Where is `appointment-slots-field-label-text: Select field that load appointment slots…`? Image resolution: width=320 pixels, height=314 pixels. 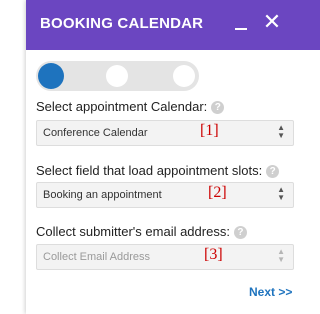 appointment-slots-field-label-text: Select field that load appointment slots… is located at coordinates (149, 170).